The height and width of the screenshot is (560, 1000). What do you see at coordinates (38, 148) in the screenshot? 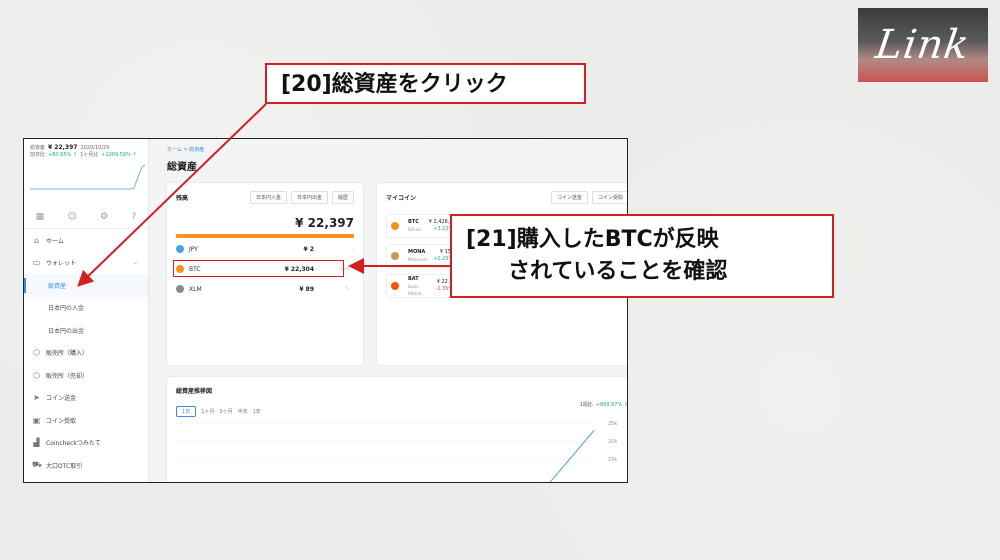
I see `summary-label: 総資産` at bounding box center [38, 148].